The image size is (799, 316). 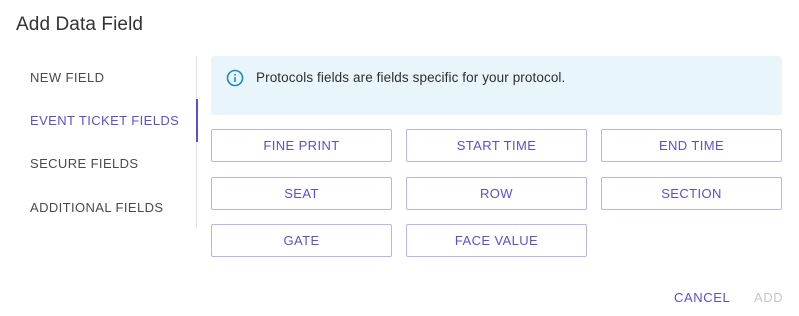 What do you see at coordinates (301, 145) in the screenshot?
I see `field-button-fine-print: FINE PRINT` at bounding box center [301, 145].